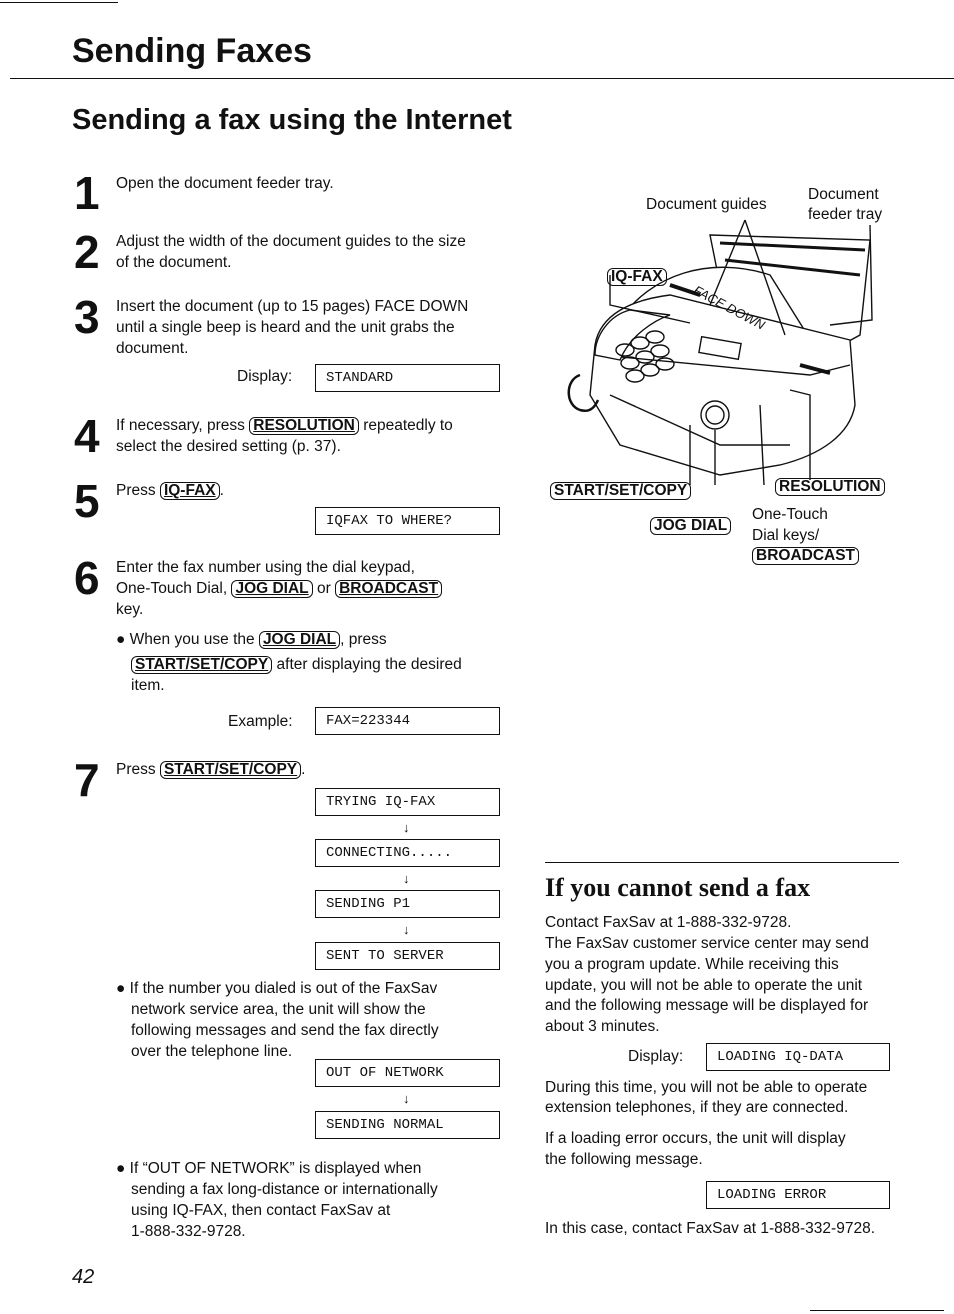 This screenshot has height=1314, width=954. I want to click on step-number: 4, so click(87, 436).